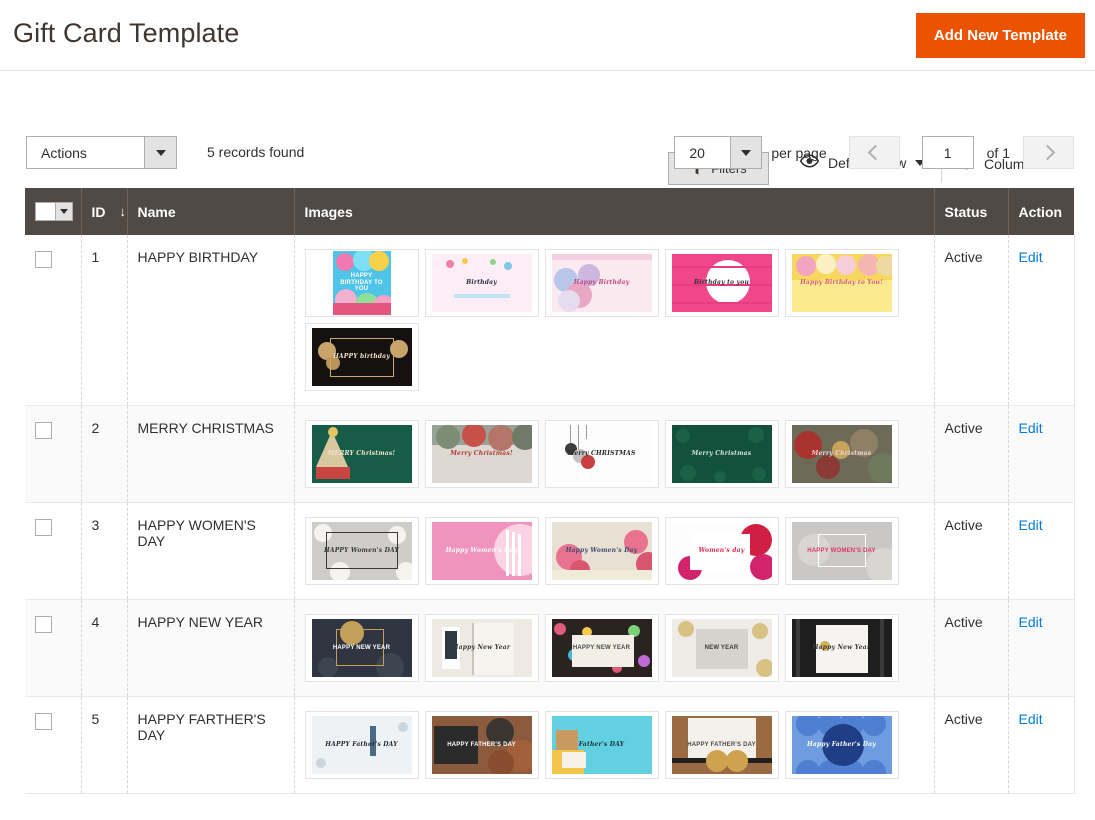 This screenshot has height=820, width=1095. Describe the element at coordinates (601, 283) in the screenshot. I see `thumbnail-image: Happy Birthday` at that location.